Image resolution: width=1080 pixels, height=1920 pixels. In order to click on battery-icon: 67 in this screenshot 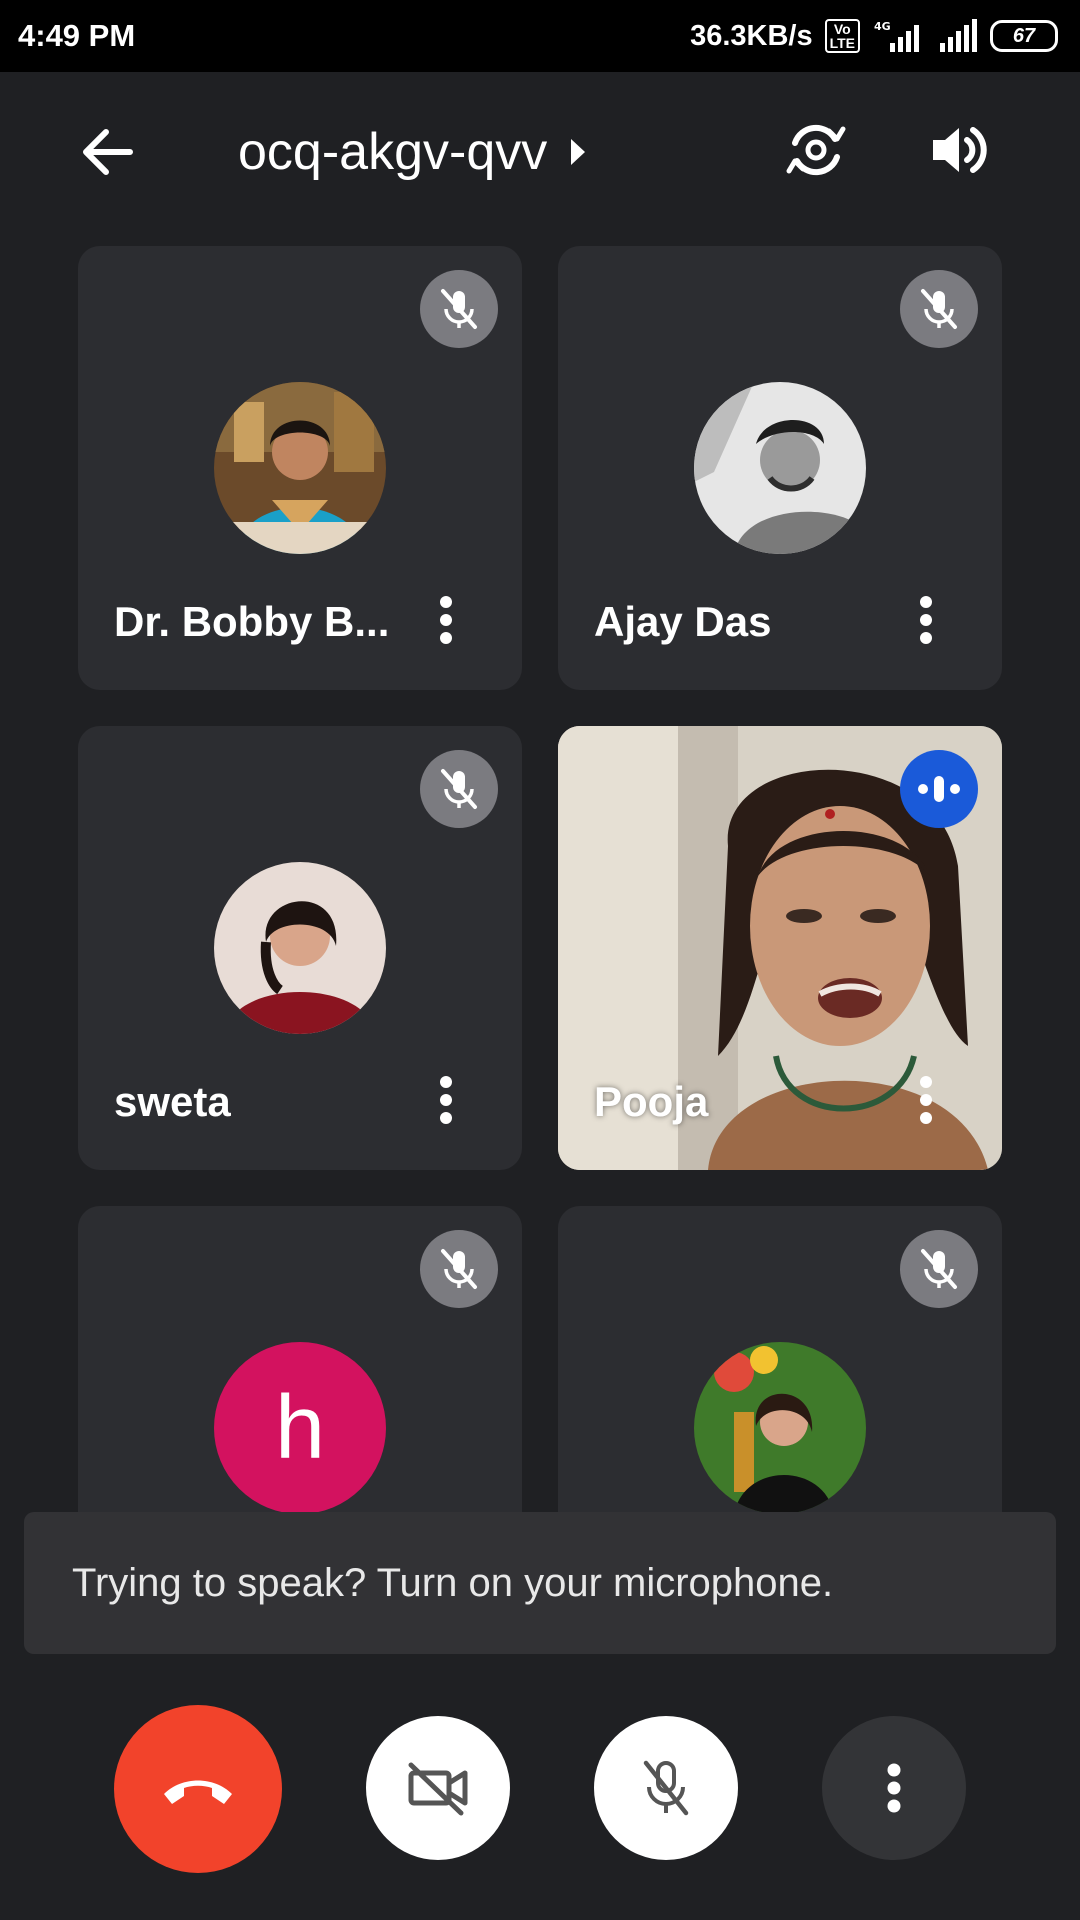, I will do `click(1024, 36)`.